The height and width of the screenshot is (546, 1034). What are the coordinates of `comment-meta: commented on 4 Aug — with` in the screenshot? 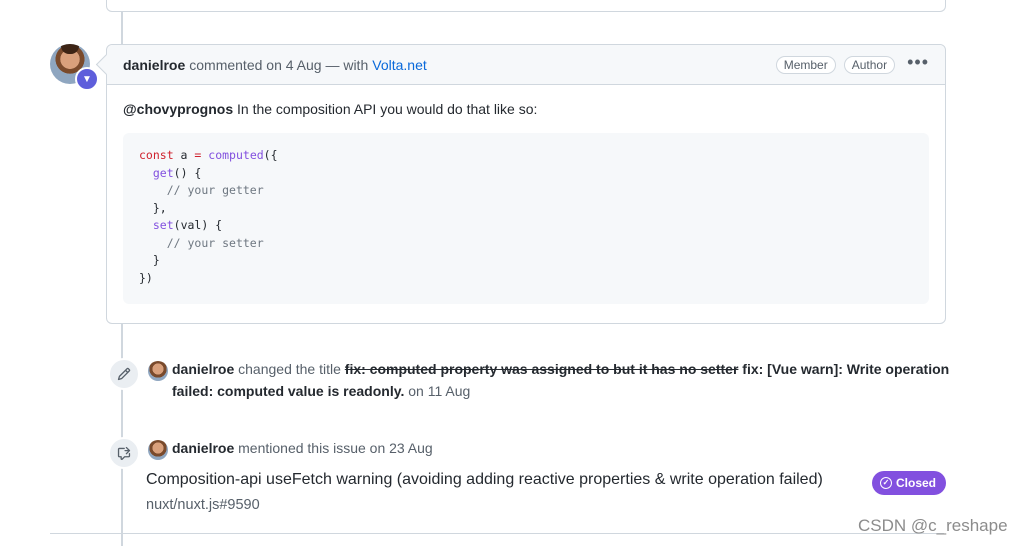 It's located at (279, 64).